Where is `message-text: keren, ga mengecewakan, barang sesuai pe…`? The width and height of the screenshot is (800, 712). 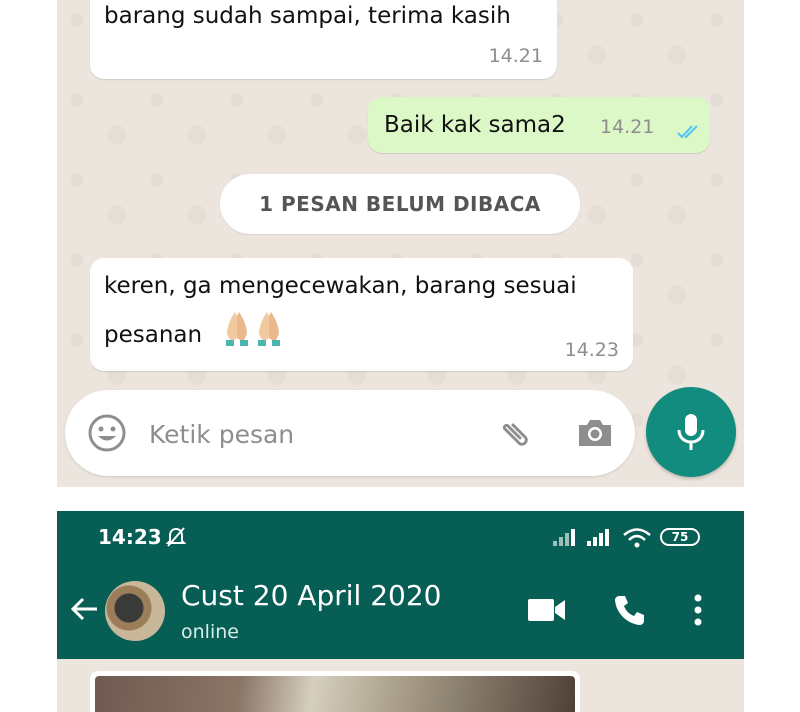 message-text: keren, ga mengecewakan, barang sesuai pe… is located at coordinates (340, 310).